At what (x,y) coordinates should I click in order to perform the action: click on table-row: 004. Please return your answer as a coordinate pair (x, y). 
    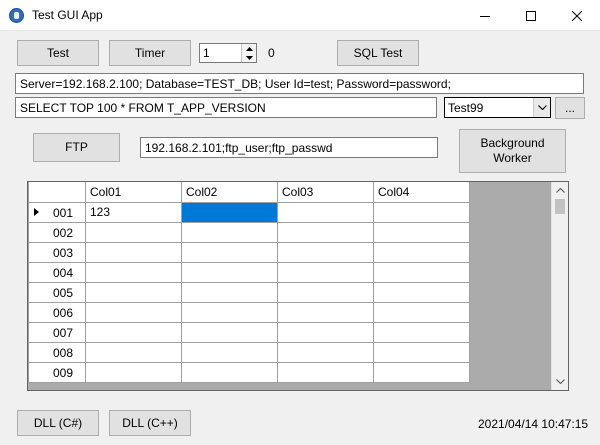
    Looking at the image, I should click on (249, 272).